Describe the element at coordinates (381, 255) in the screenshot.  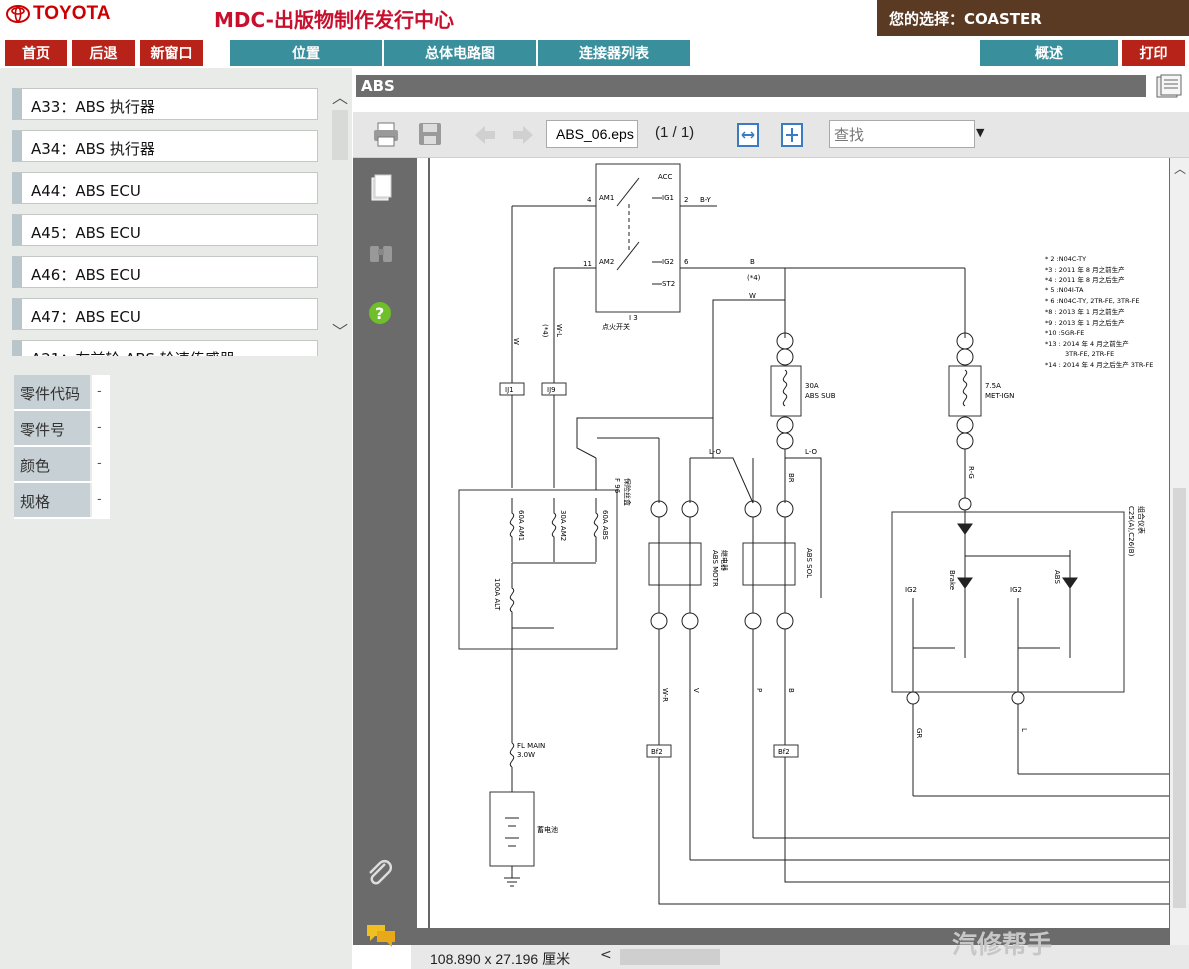
I see `binoculars-icon` at that location.